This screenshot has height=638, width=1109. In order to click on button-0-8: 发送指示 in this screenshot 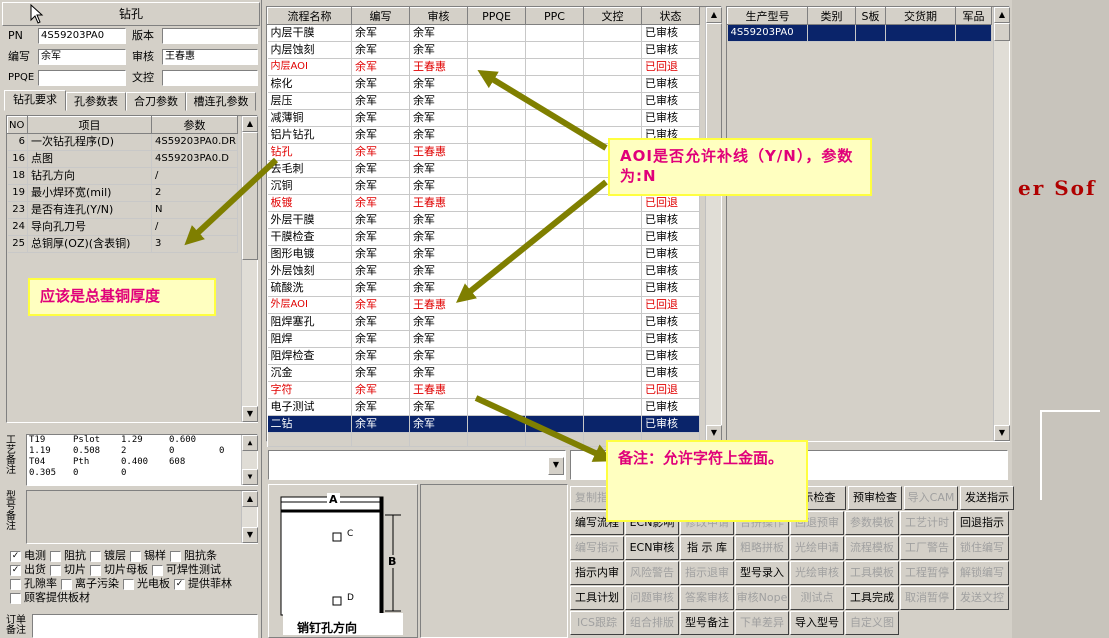, I will do `click(987, 498)`.